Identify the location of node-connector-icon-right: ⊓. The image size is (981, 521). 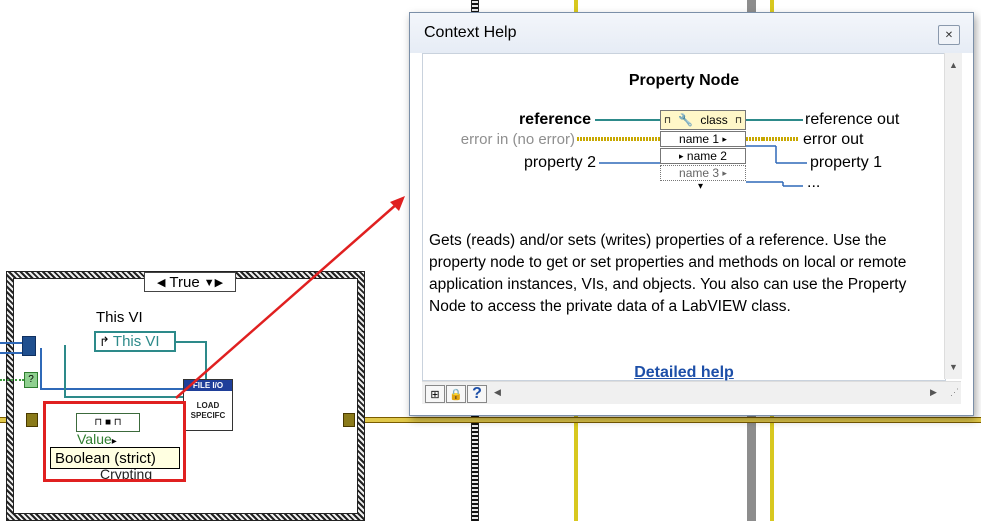
(738, 119).